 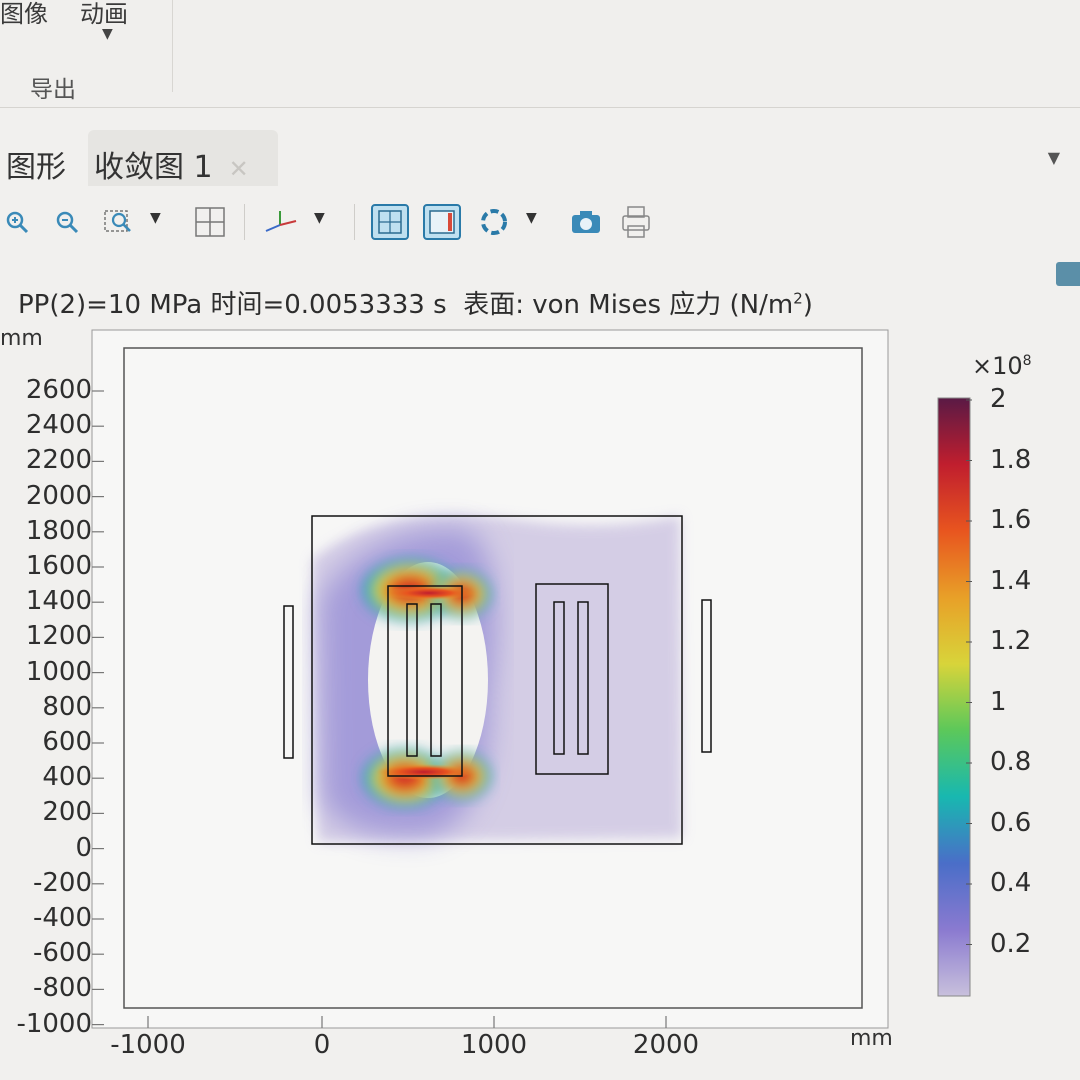 I want to click on colorbar-tick-label: 1.4, so click(x=1011, y=580).